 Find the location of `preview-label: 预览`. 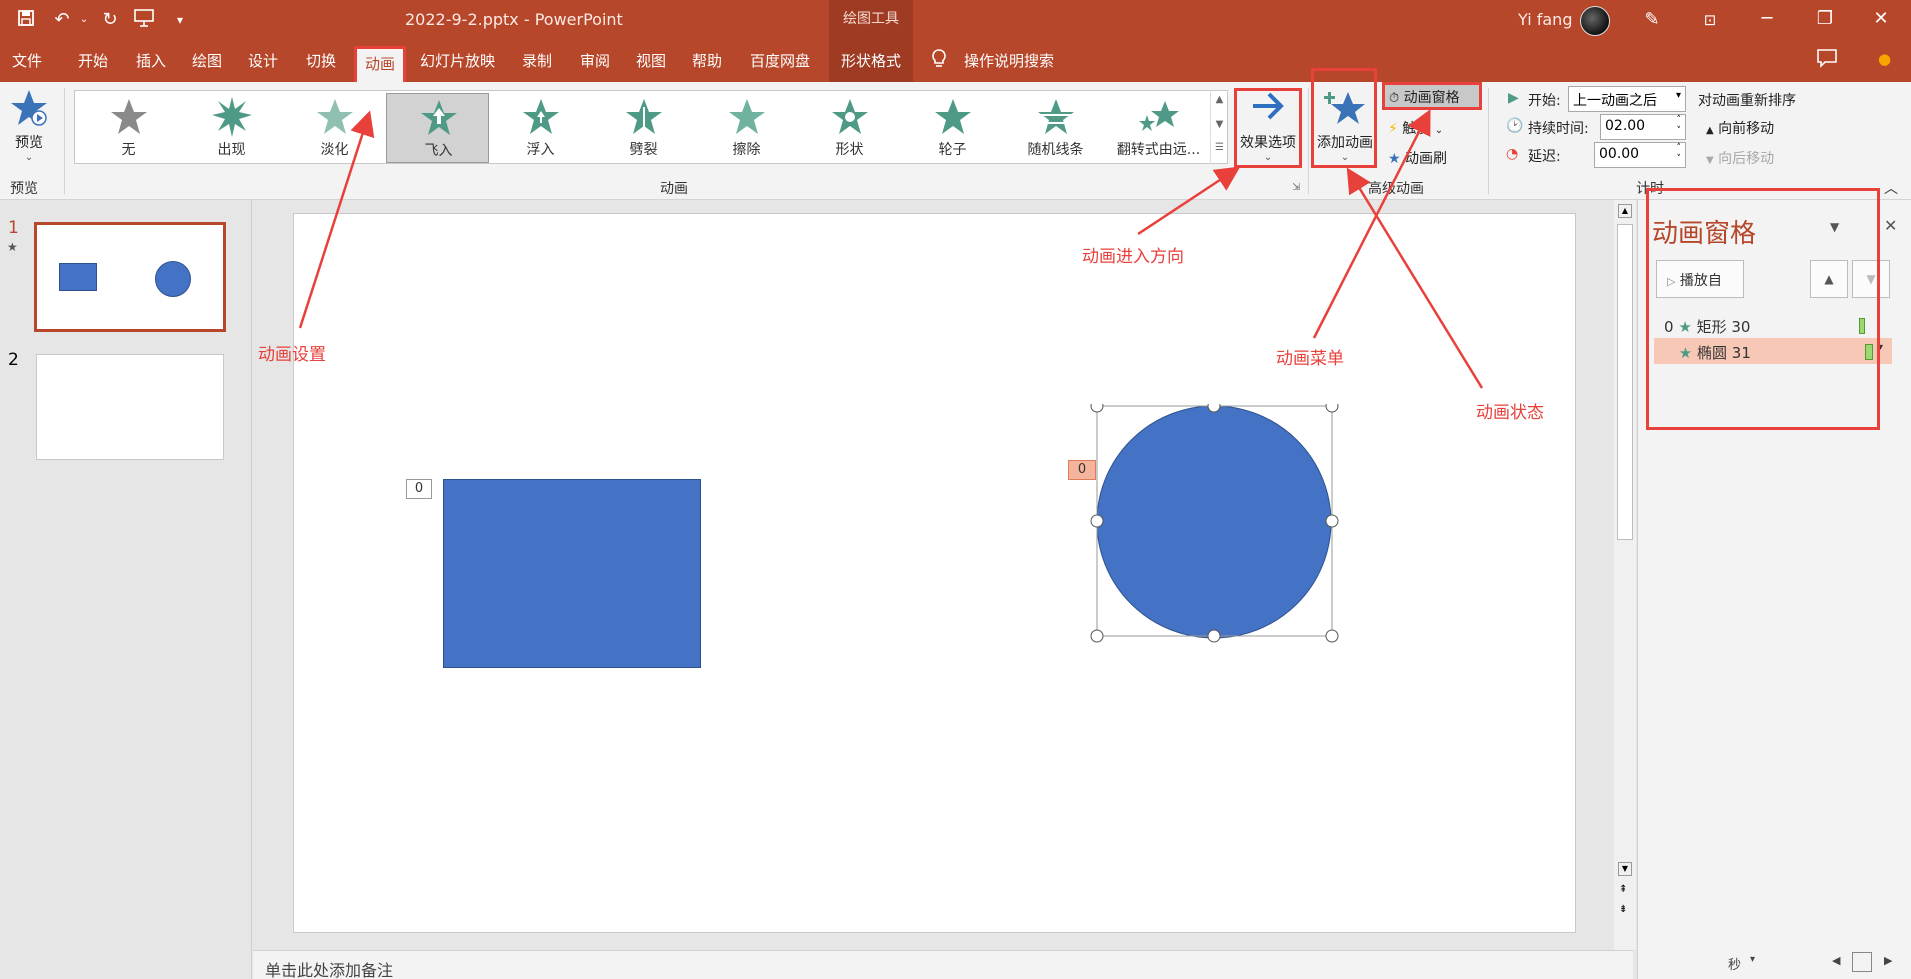

preview-label: 预览 is located at coordinates (29, 143).